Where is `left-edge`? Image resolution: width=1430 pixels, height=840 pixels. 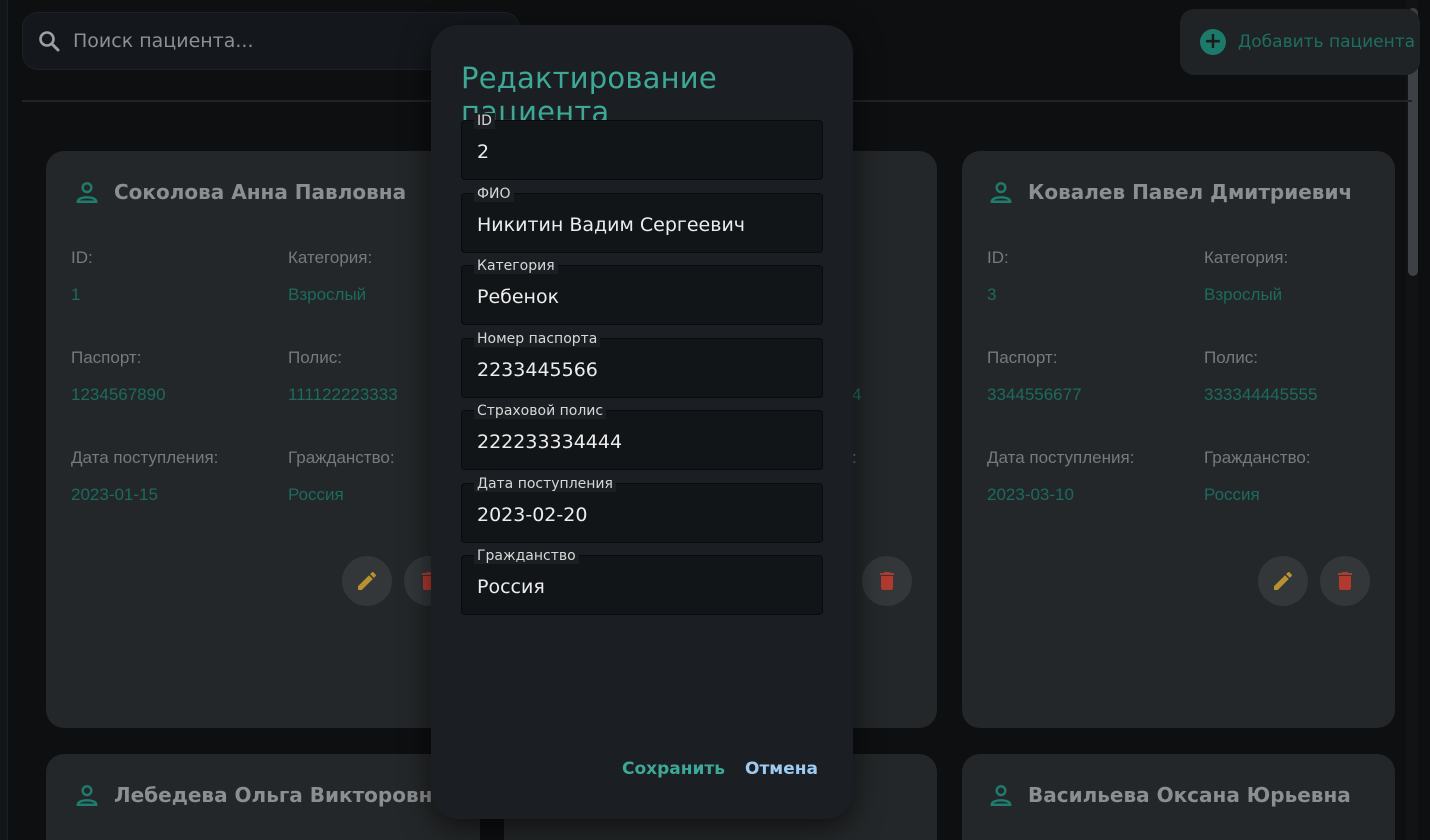 left-edge is located at coordinates (4, 420).